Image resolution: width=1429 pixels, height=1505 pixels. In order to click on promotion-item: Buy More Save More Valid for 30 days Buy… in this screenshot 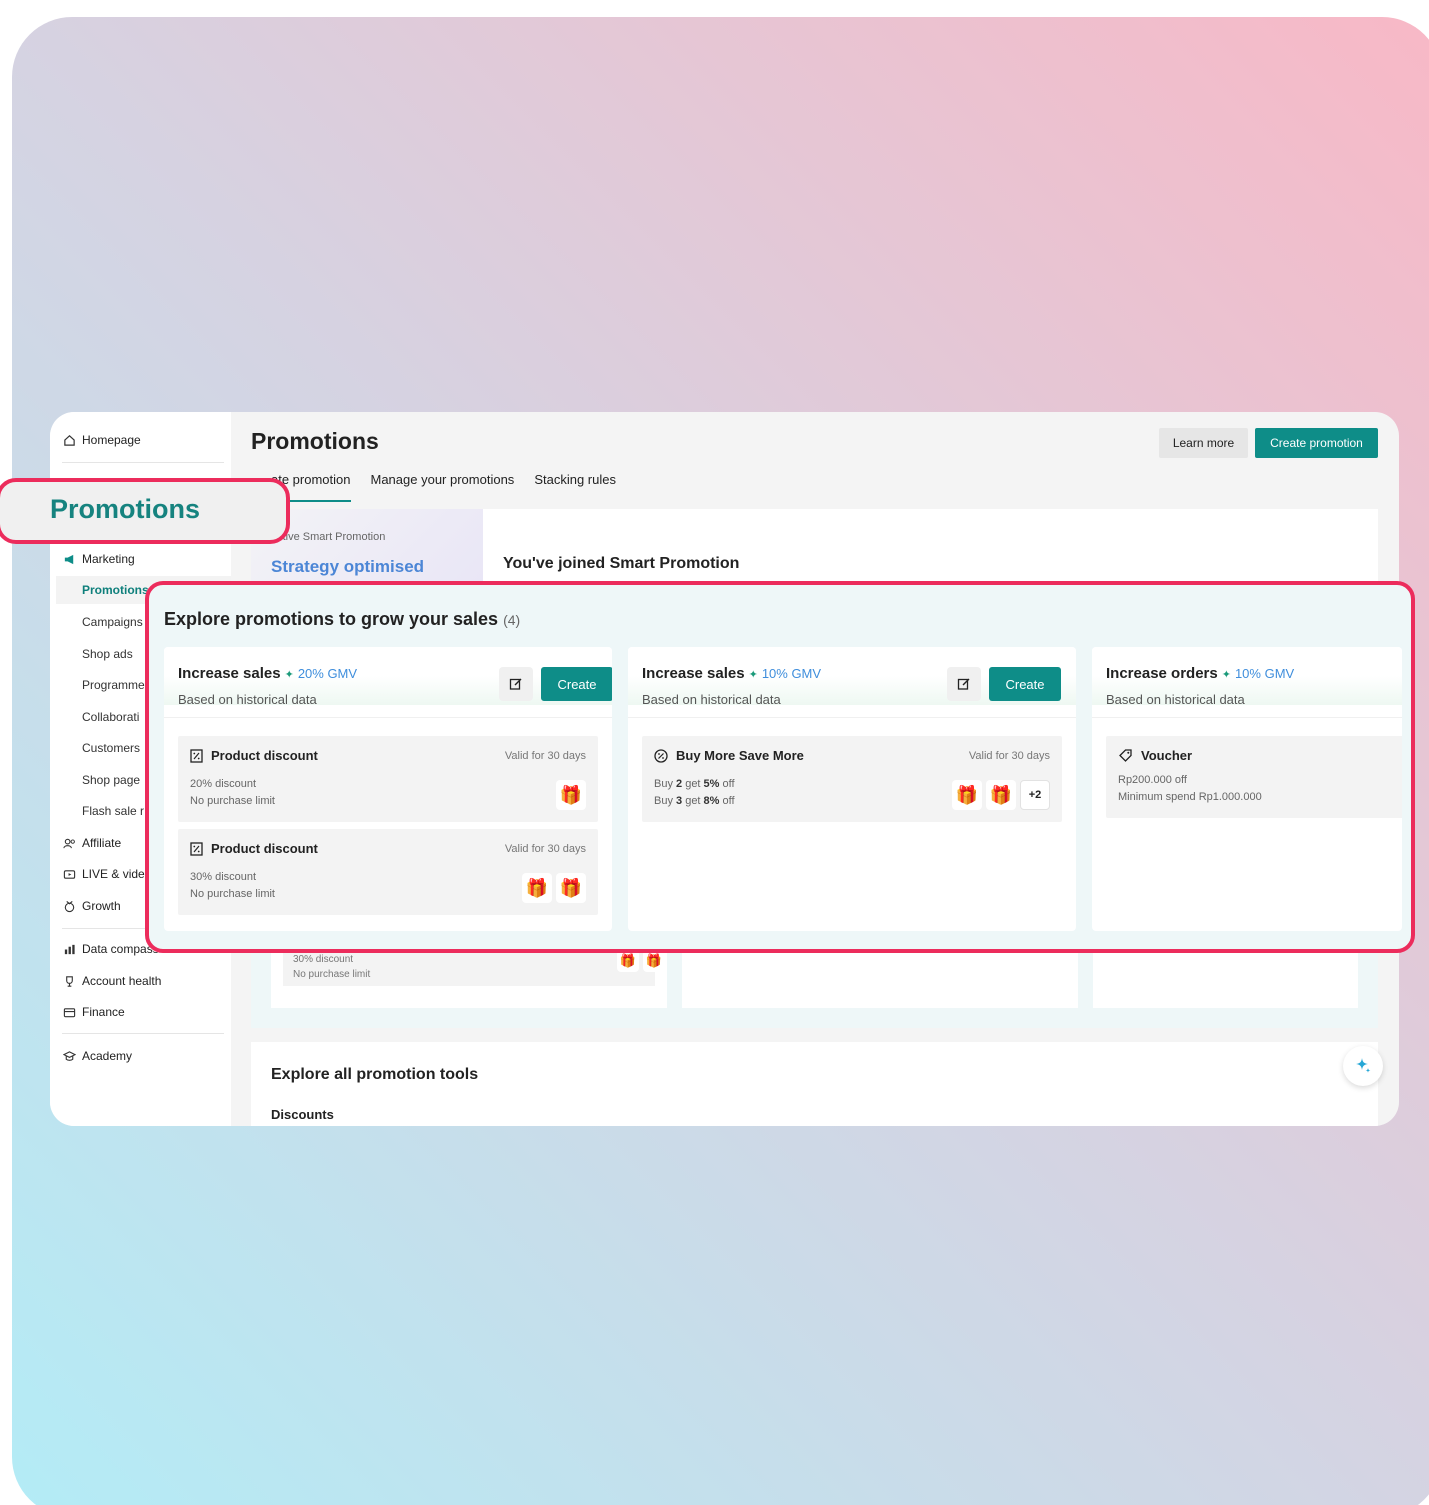, I will do `click(852, 779)`.